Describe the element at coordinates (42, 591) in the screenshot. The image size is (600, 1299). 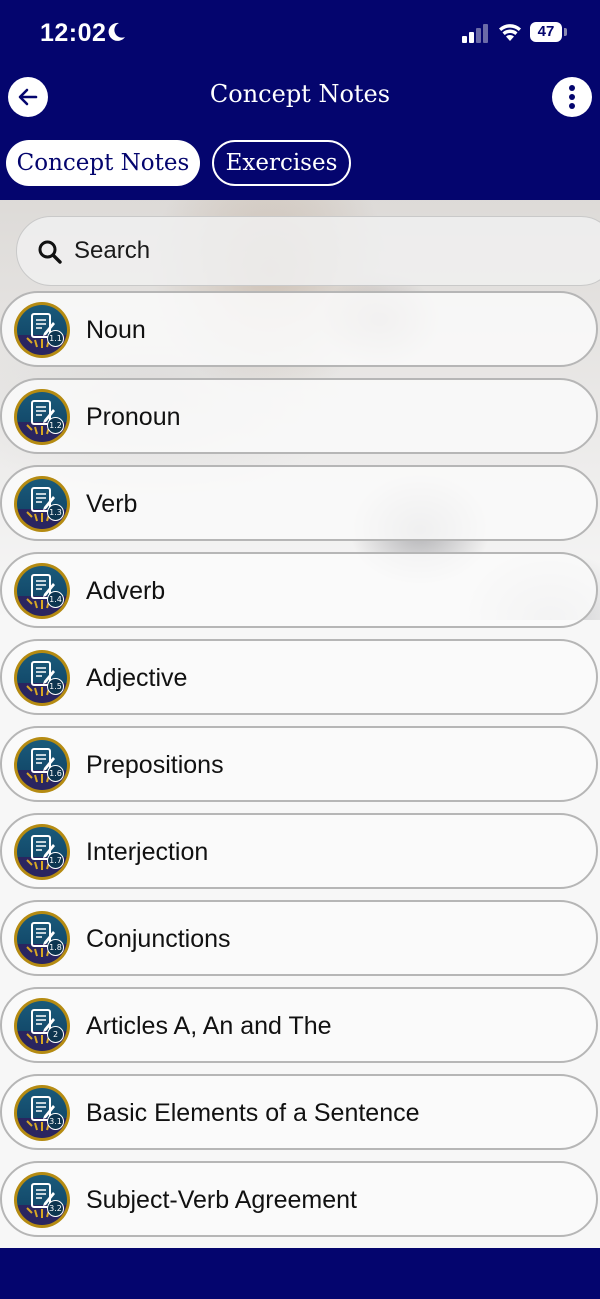
I see `note-badge-icon: 1.4` at that location.